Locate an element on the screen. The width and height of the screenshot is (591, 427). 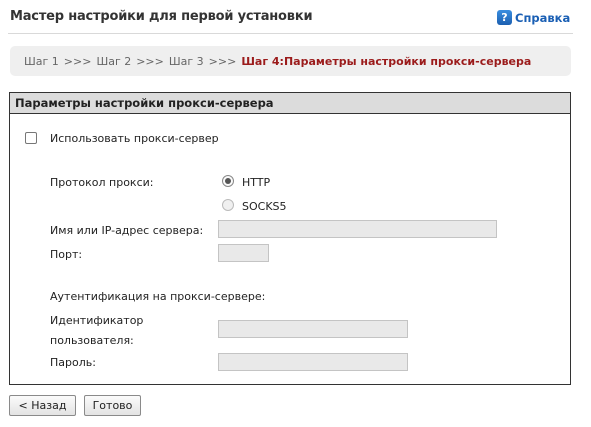
server-address-input is located at coordinates (357, 229).